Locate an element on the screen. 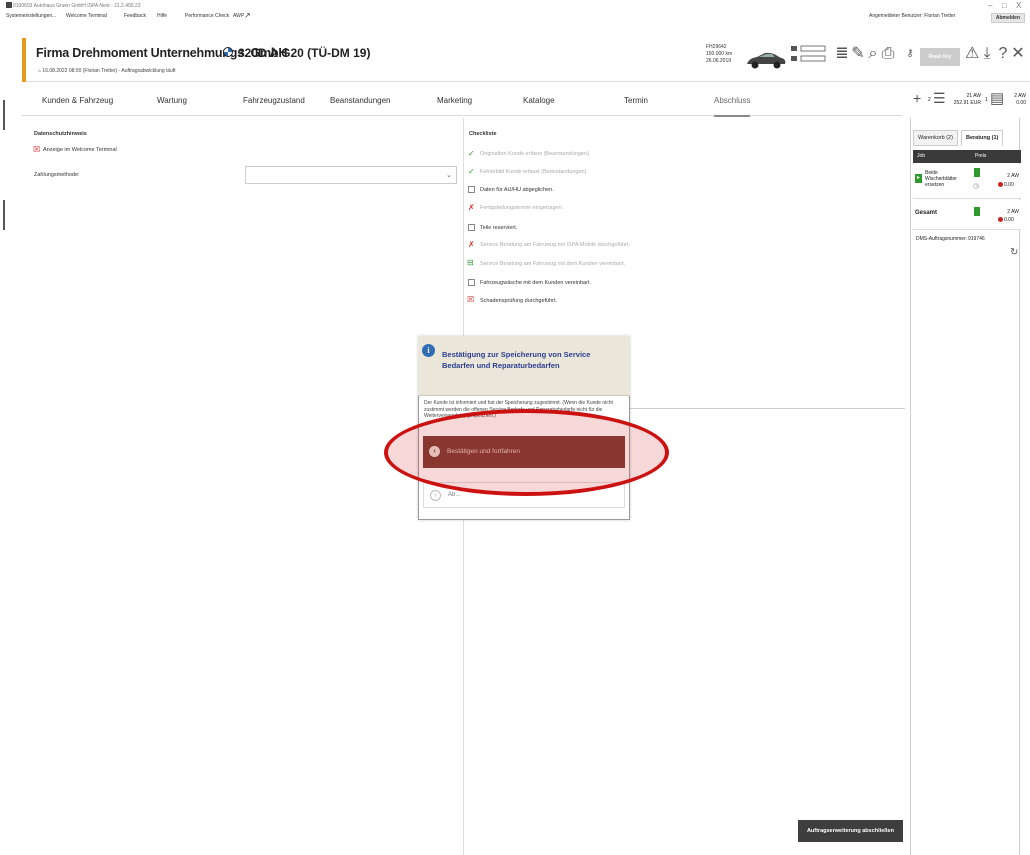  payment-method-label: Zahlungsmethode: is located at coordinates (57, 175).